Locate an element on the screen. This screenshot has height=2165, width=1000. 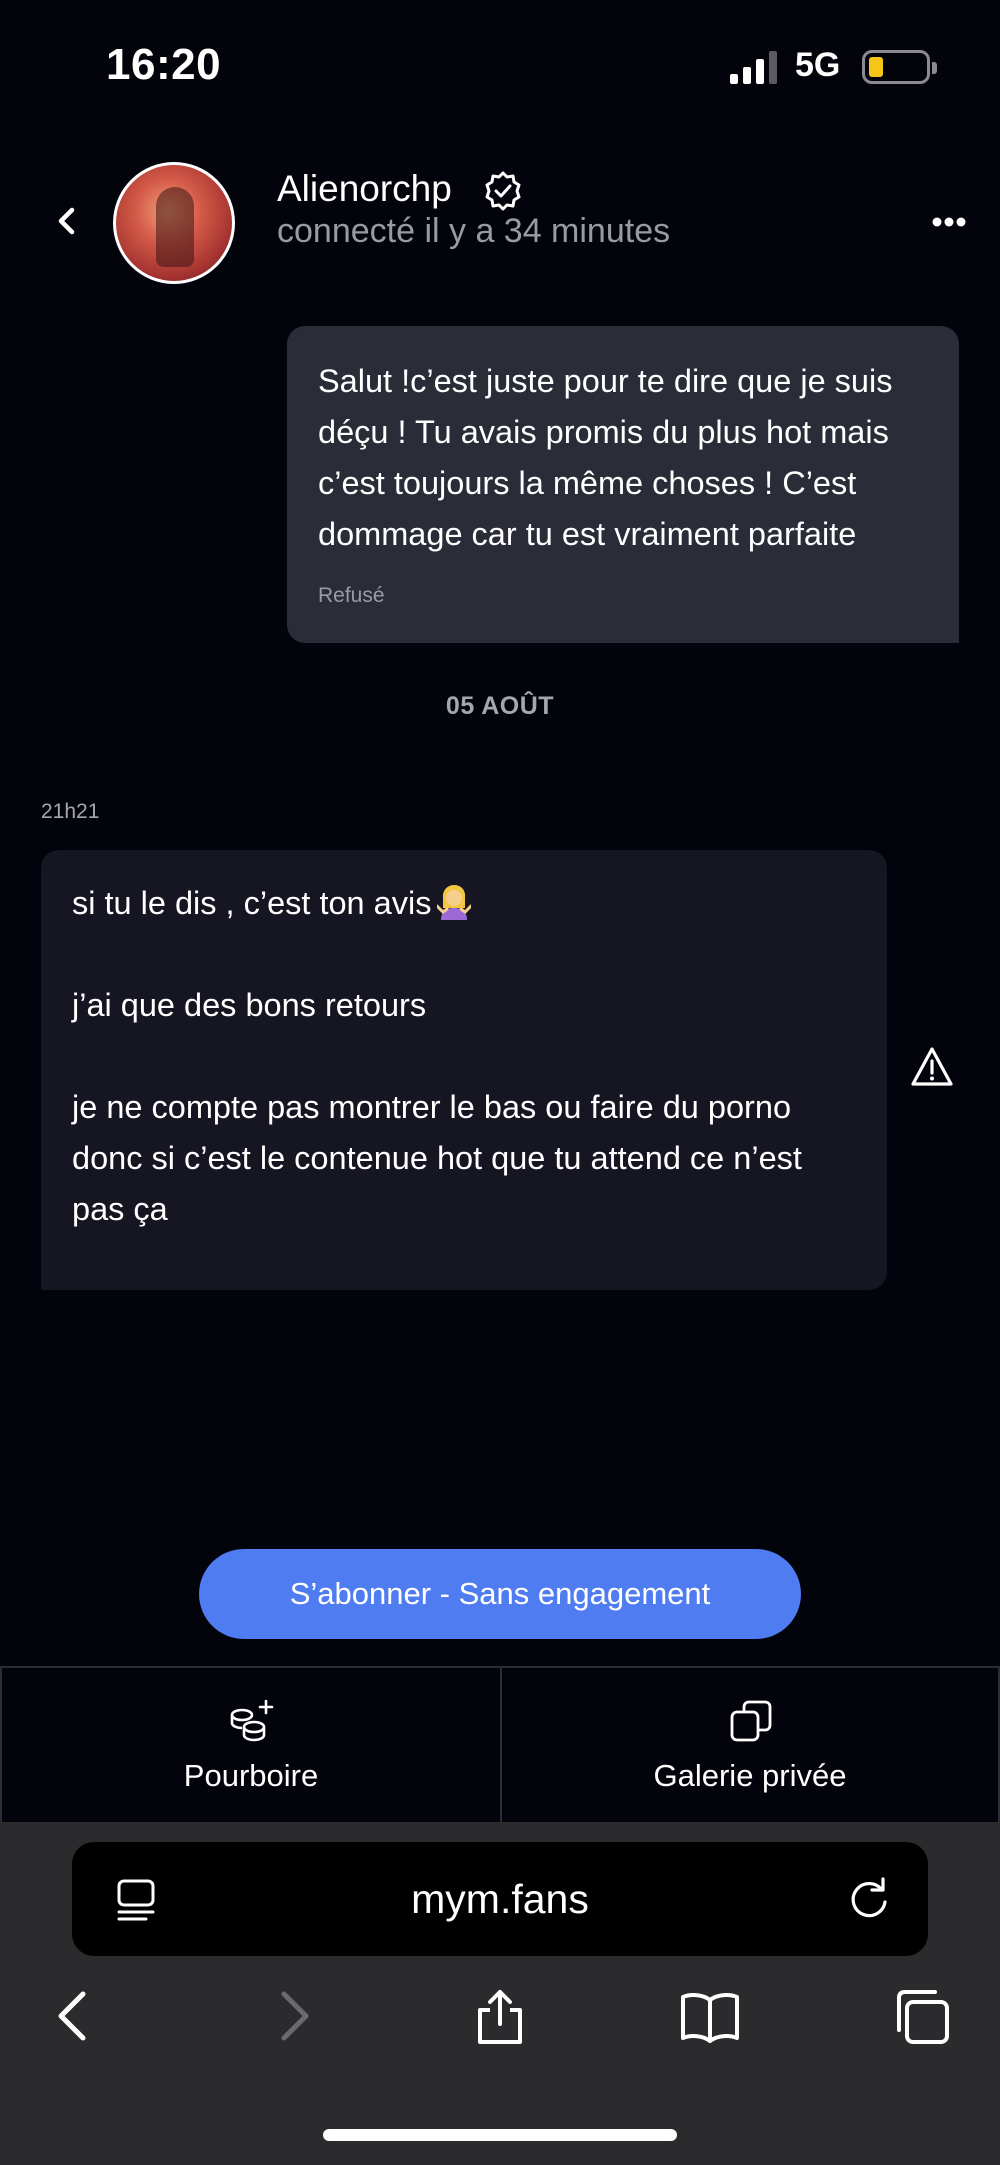
chevron-right-icon is located at coordinates (292, 2016).